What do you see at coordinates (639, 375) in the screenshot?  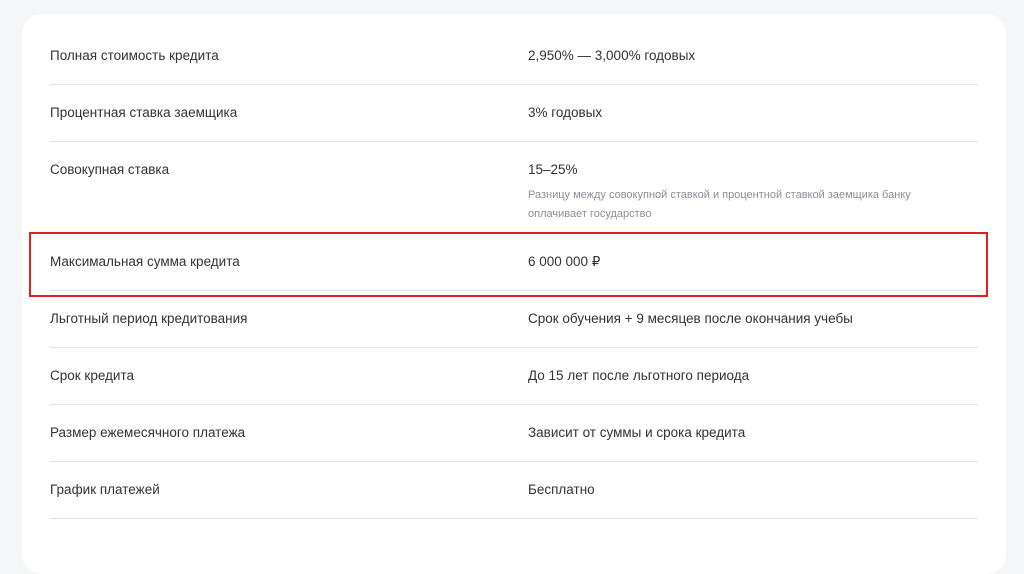 I see `row-value: До 15 лет после льготного периода` at bounding box center [639, 375].